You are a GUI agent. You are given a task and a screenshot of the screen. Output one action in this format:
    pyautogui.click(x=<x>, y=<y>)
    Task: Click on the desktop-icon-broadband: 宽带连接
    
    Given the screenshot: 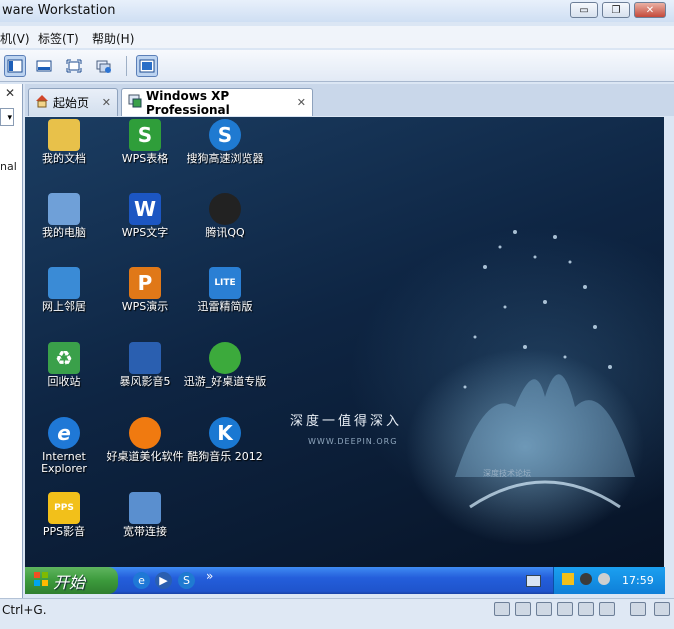 What is the action you would take?
    pyautogui.click(x=145, y=515)
    